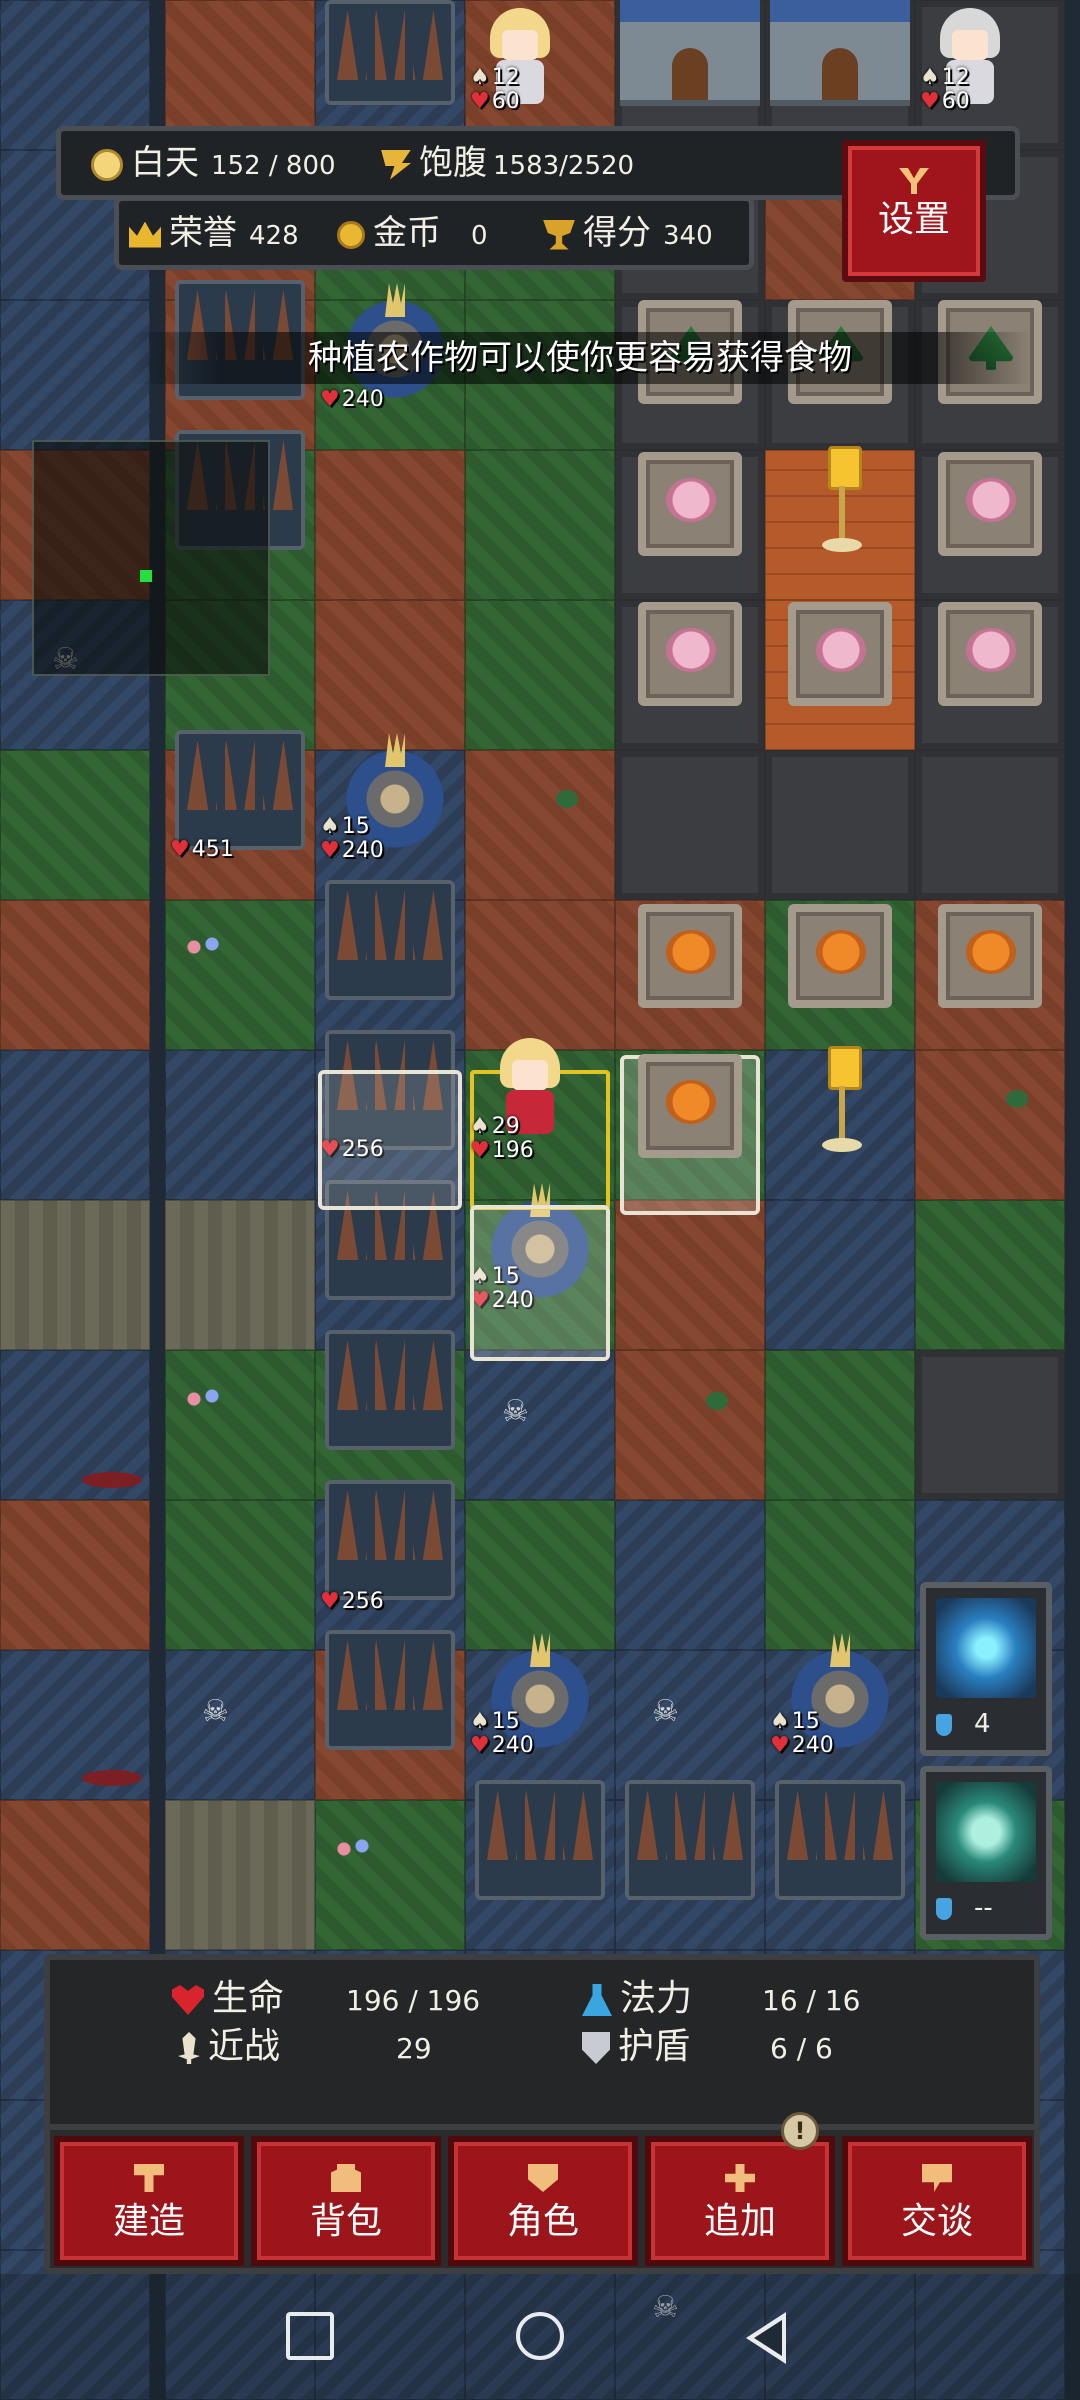  I want to click on mana-flask-icon, so click(597, 2000).